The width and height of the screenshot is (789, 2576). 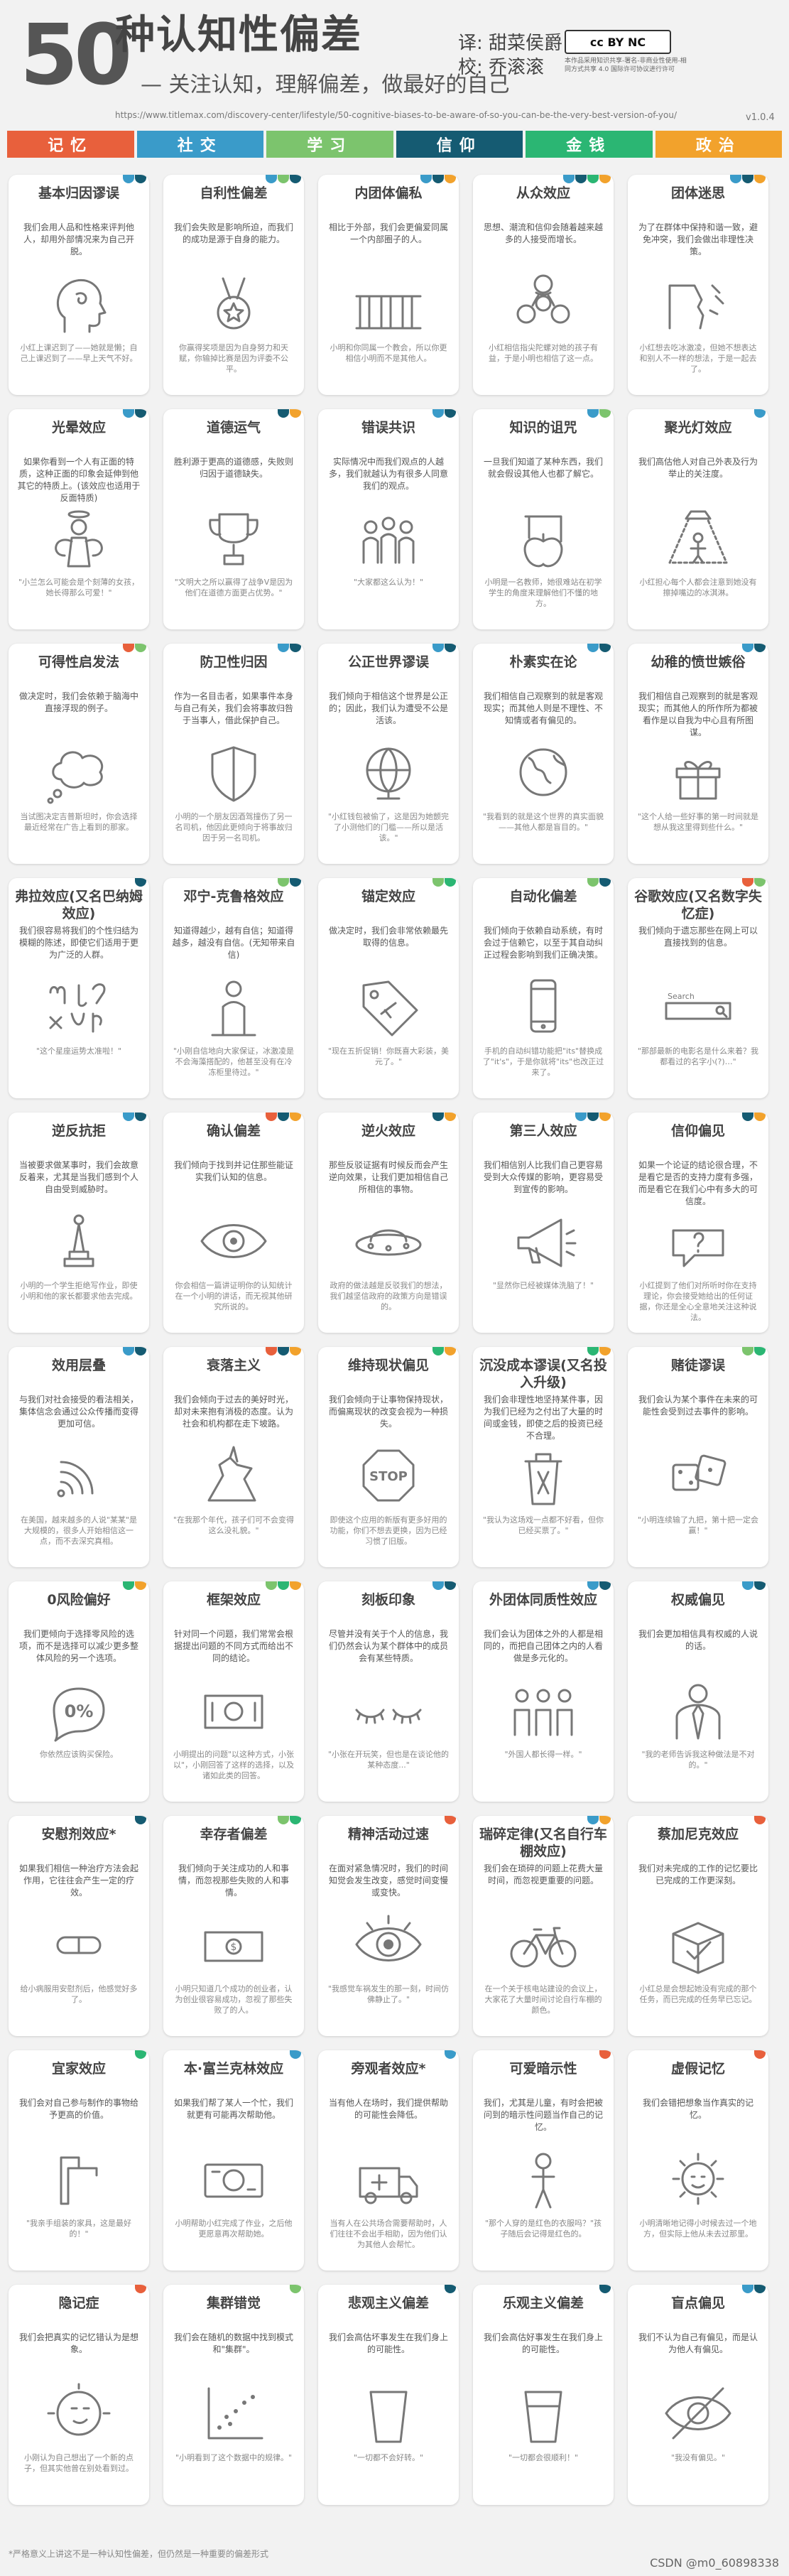 What do you see at coordinates (234, 538) in the screenshot?
I see `trophy-icon` at bounding box center [234, 538].